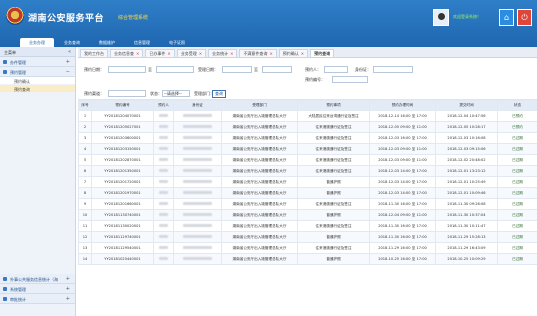 Image resolution: width=537 pixels, height=316 pixels. Describe the element at coordinates (85, 237) in the screenshot. I see `table-cell: 12` at that location.